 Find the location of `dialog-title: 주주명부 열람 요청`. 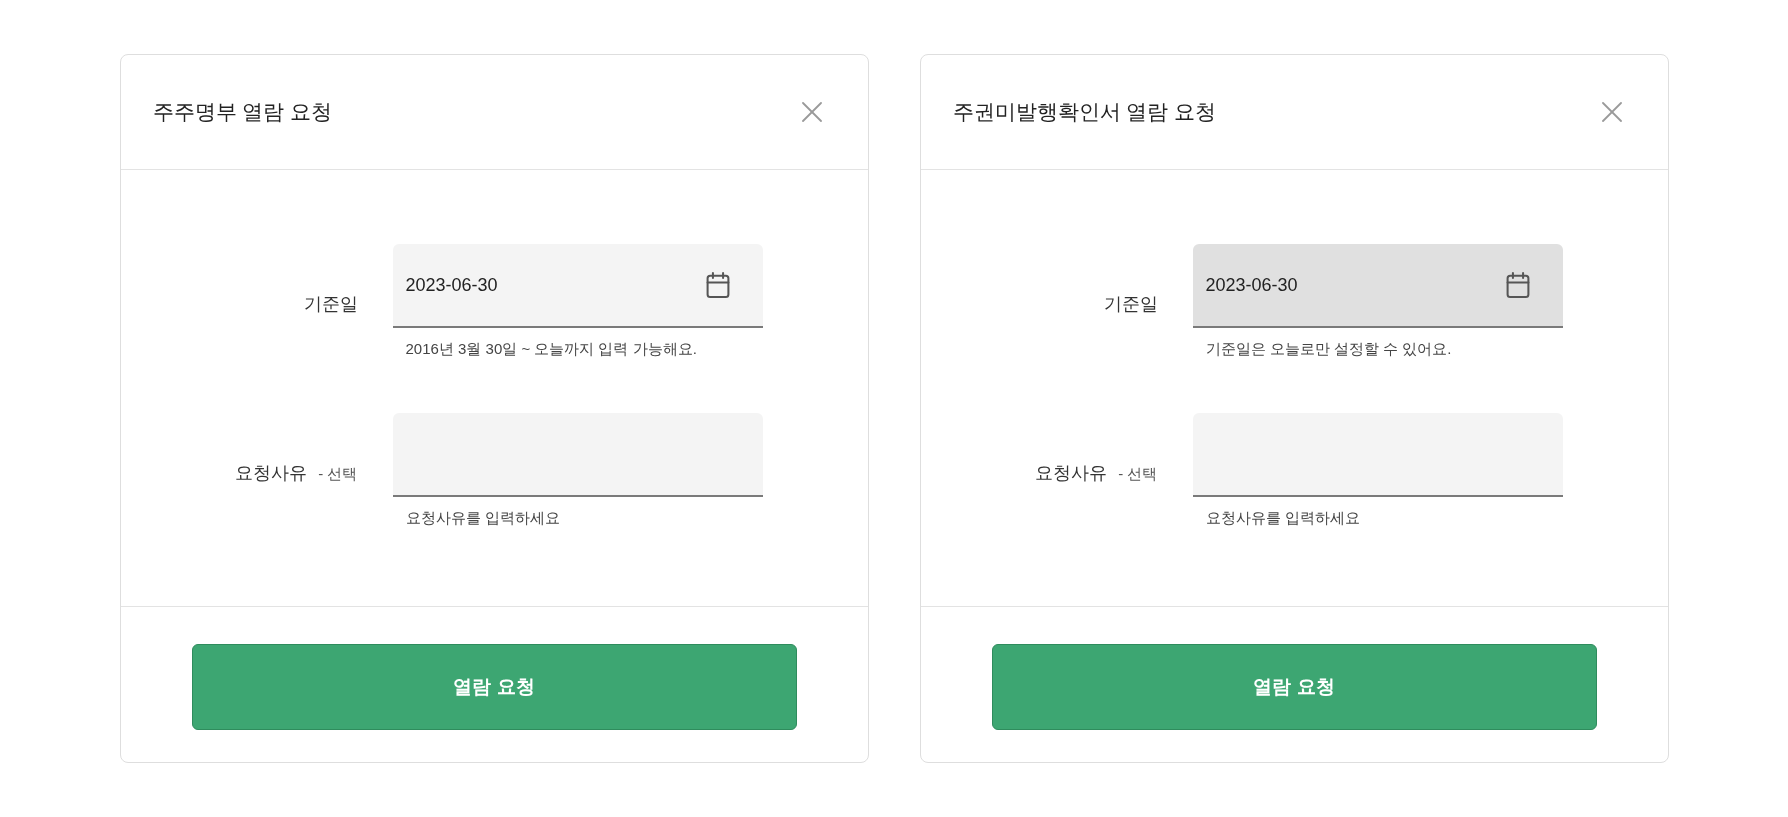

dialog-title: 주주명부 열람 요청 is located at coordinates (242, 112).